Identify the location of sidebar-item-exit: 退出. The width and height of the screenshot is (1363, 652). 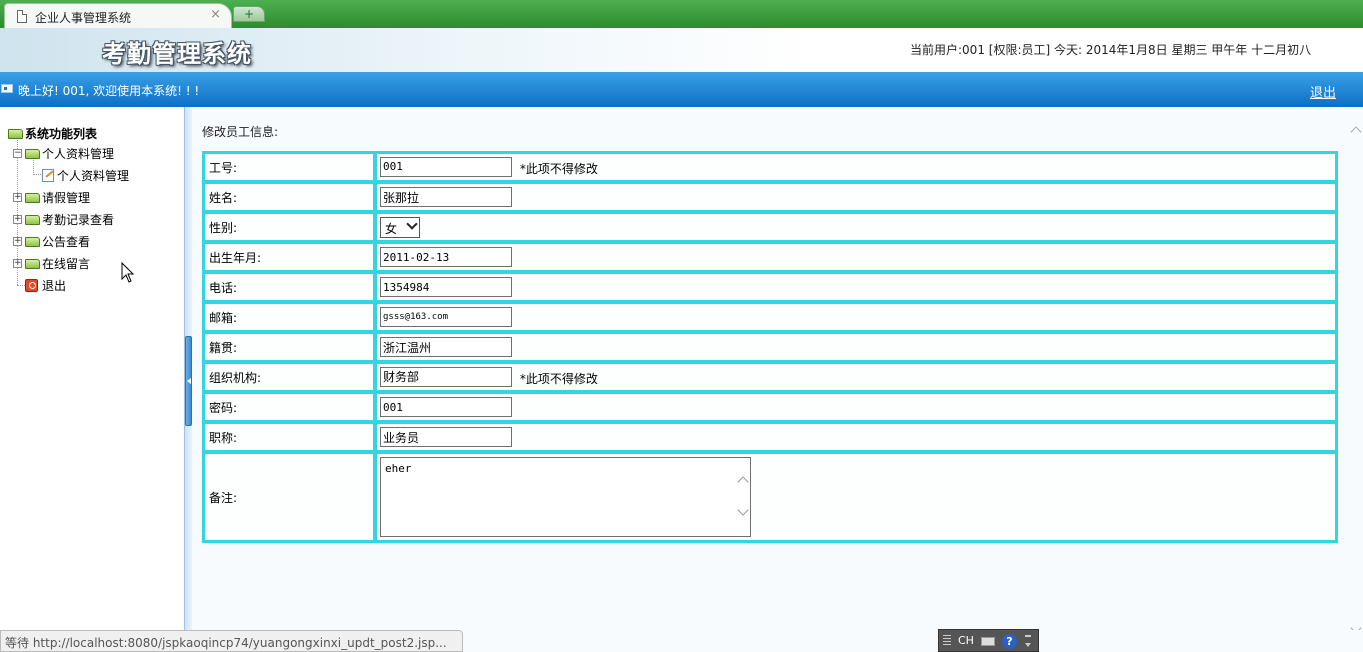
(45, 285).